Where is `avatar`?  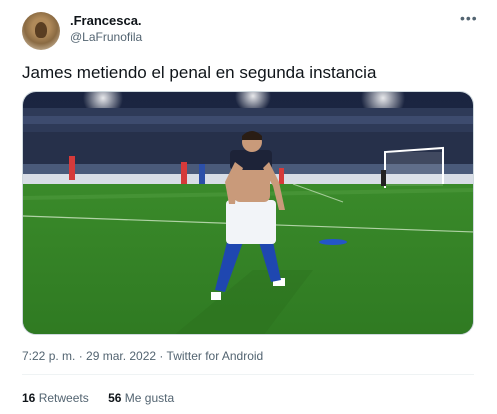
avatar is located at coordinates (41, 31).